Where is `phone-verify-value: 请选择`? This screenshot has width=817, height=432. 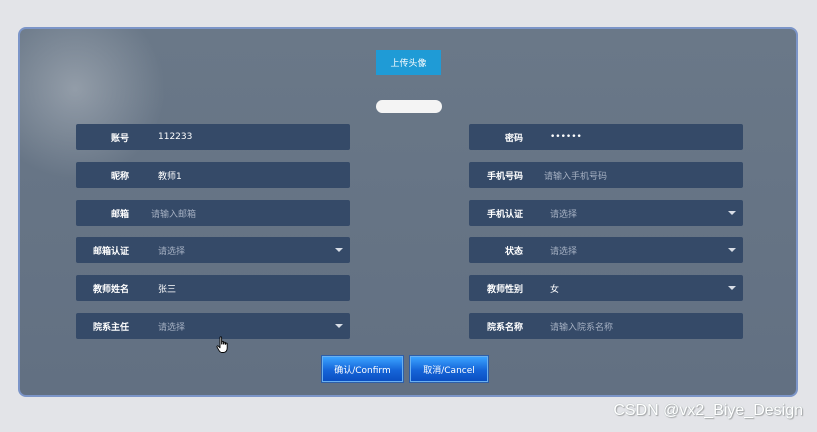 phone-verify-value: 请选择 is located at coordinates (564, 214).